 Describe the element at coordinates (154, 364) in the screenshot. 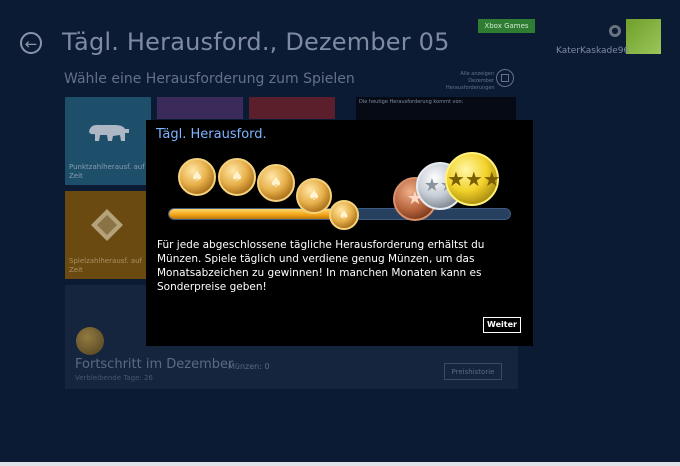

I see `progress-title: Fortschritt im Dezember` at that location.